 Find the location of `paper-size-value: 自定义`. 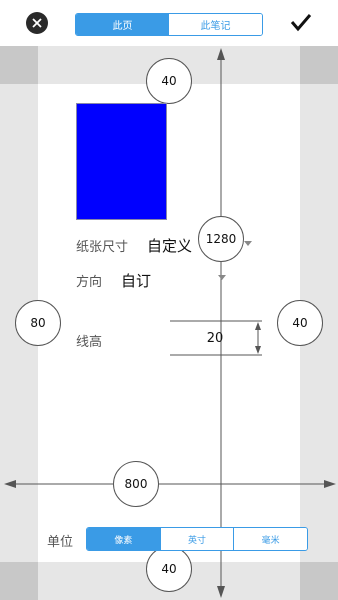

paper-size-value: 自定义 is located at coordinates (169, 245).